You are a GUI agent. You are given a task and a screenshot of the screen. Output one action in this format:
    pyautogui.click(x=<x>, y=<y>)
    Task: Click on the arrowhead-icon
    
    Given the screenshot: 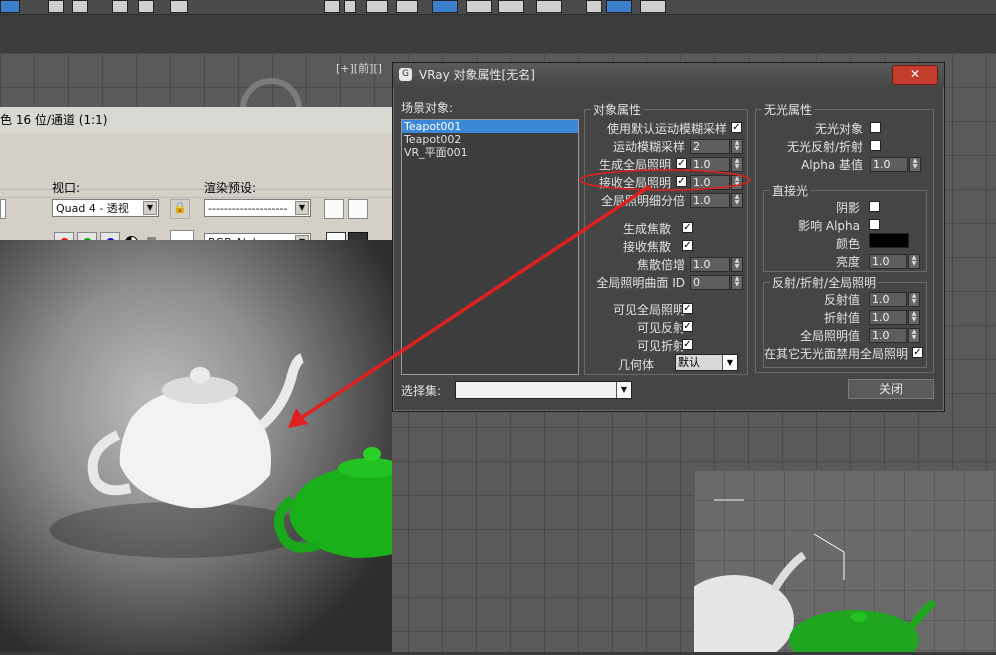 What is the action you would take?
    pyautogui.click(x=298, y=418)
    